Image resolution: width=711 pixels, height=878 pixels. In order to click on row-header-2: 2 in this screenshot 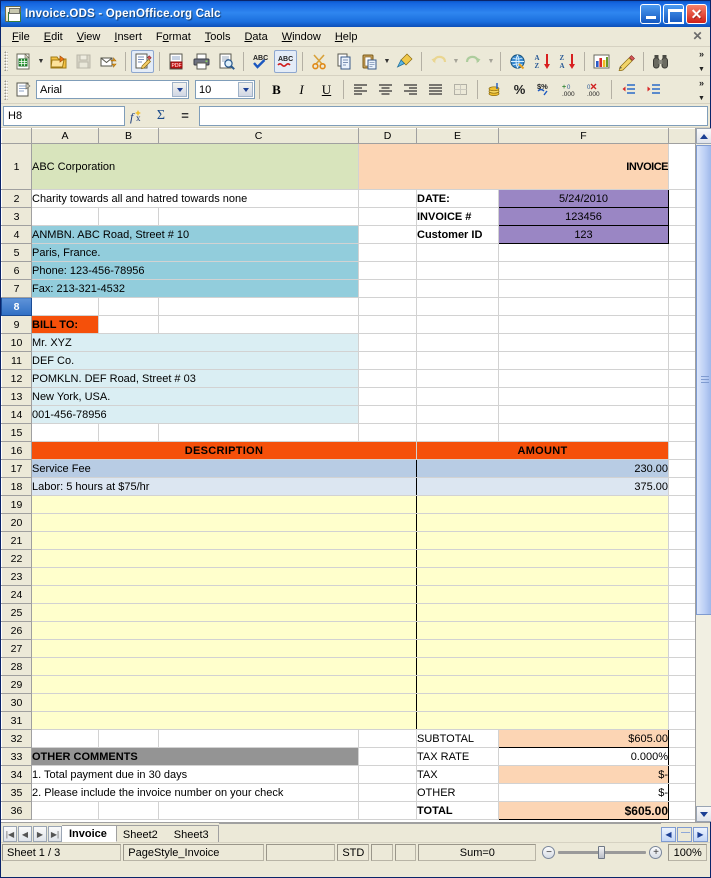, I will do `click(16, 198)`.